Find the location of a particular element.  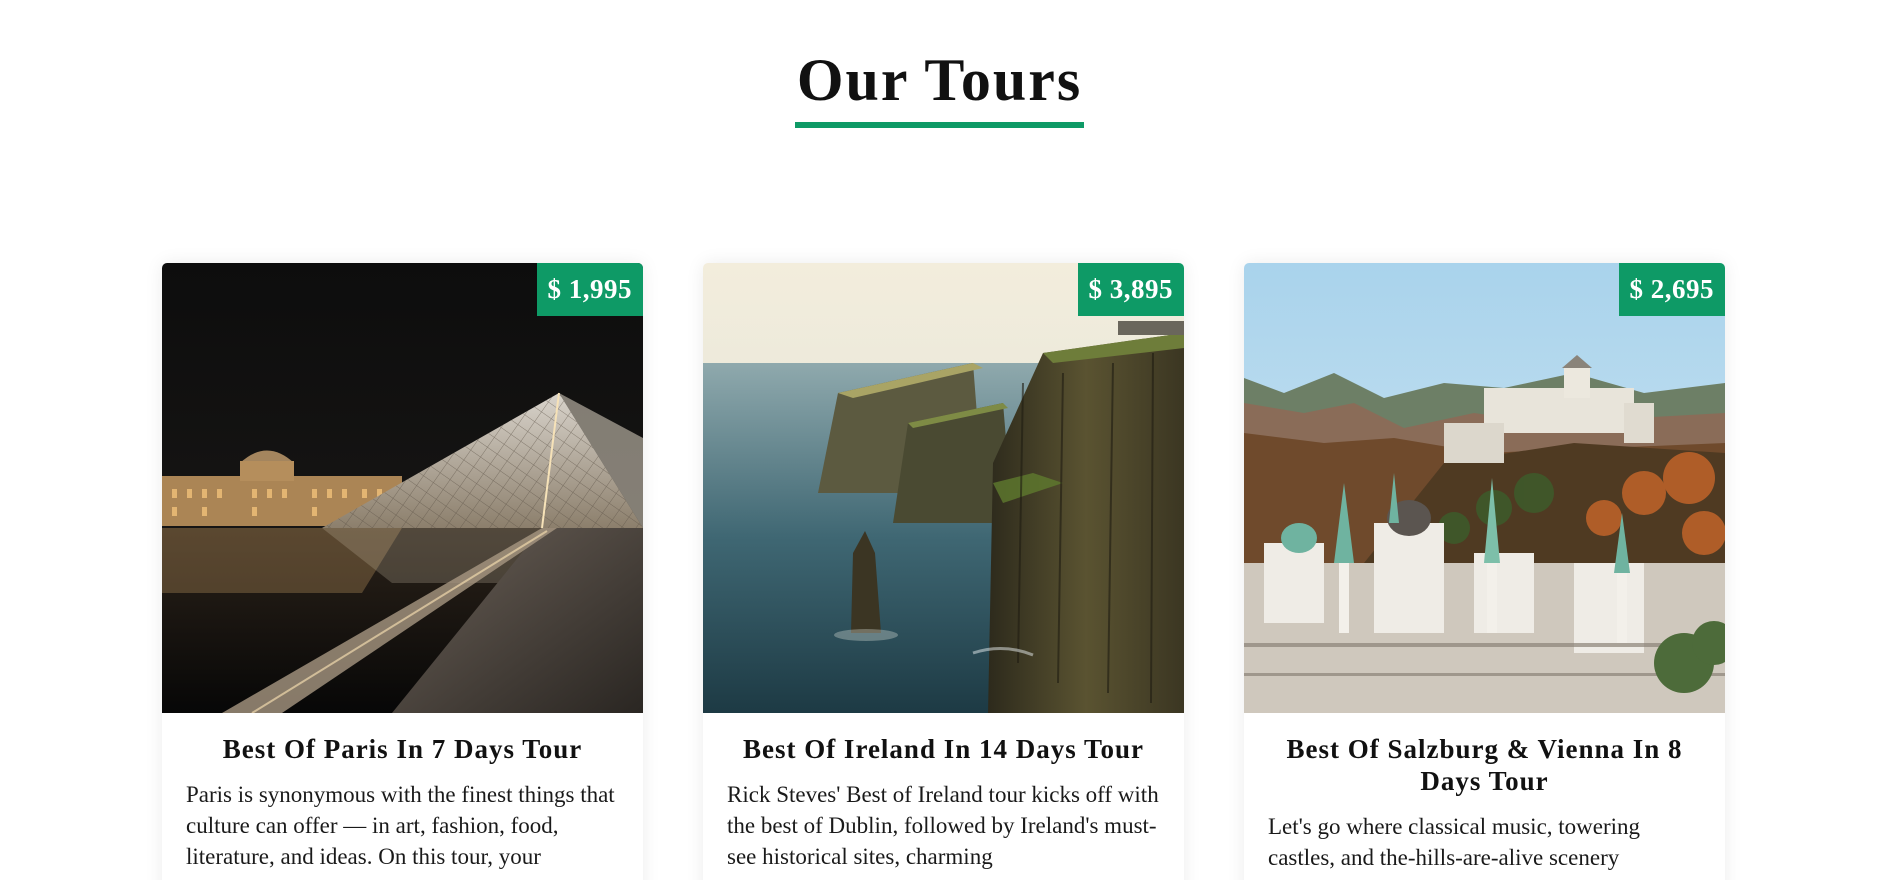

louvre-pyramid-photo is located at coordinates (402, 488).